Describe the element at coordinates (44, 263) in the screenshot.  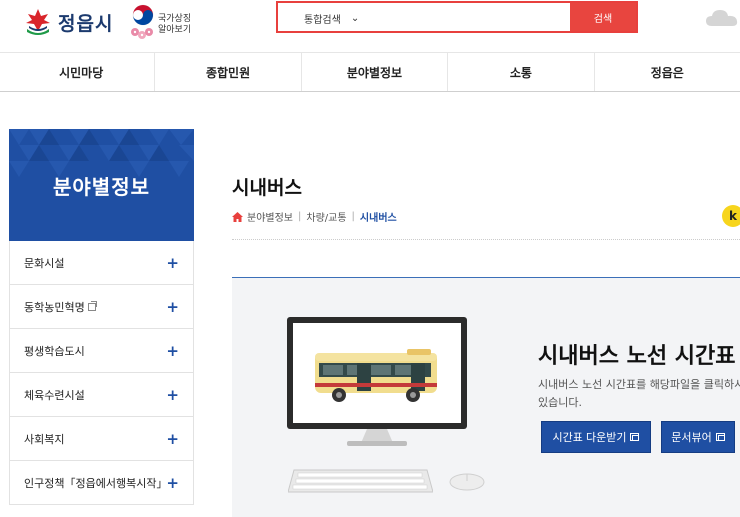
I see `sidebar-item-label: 문화시설` at that location.